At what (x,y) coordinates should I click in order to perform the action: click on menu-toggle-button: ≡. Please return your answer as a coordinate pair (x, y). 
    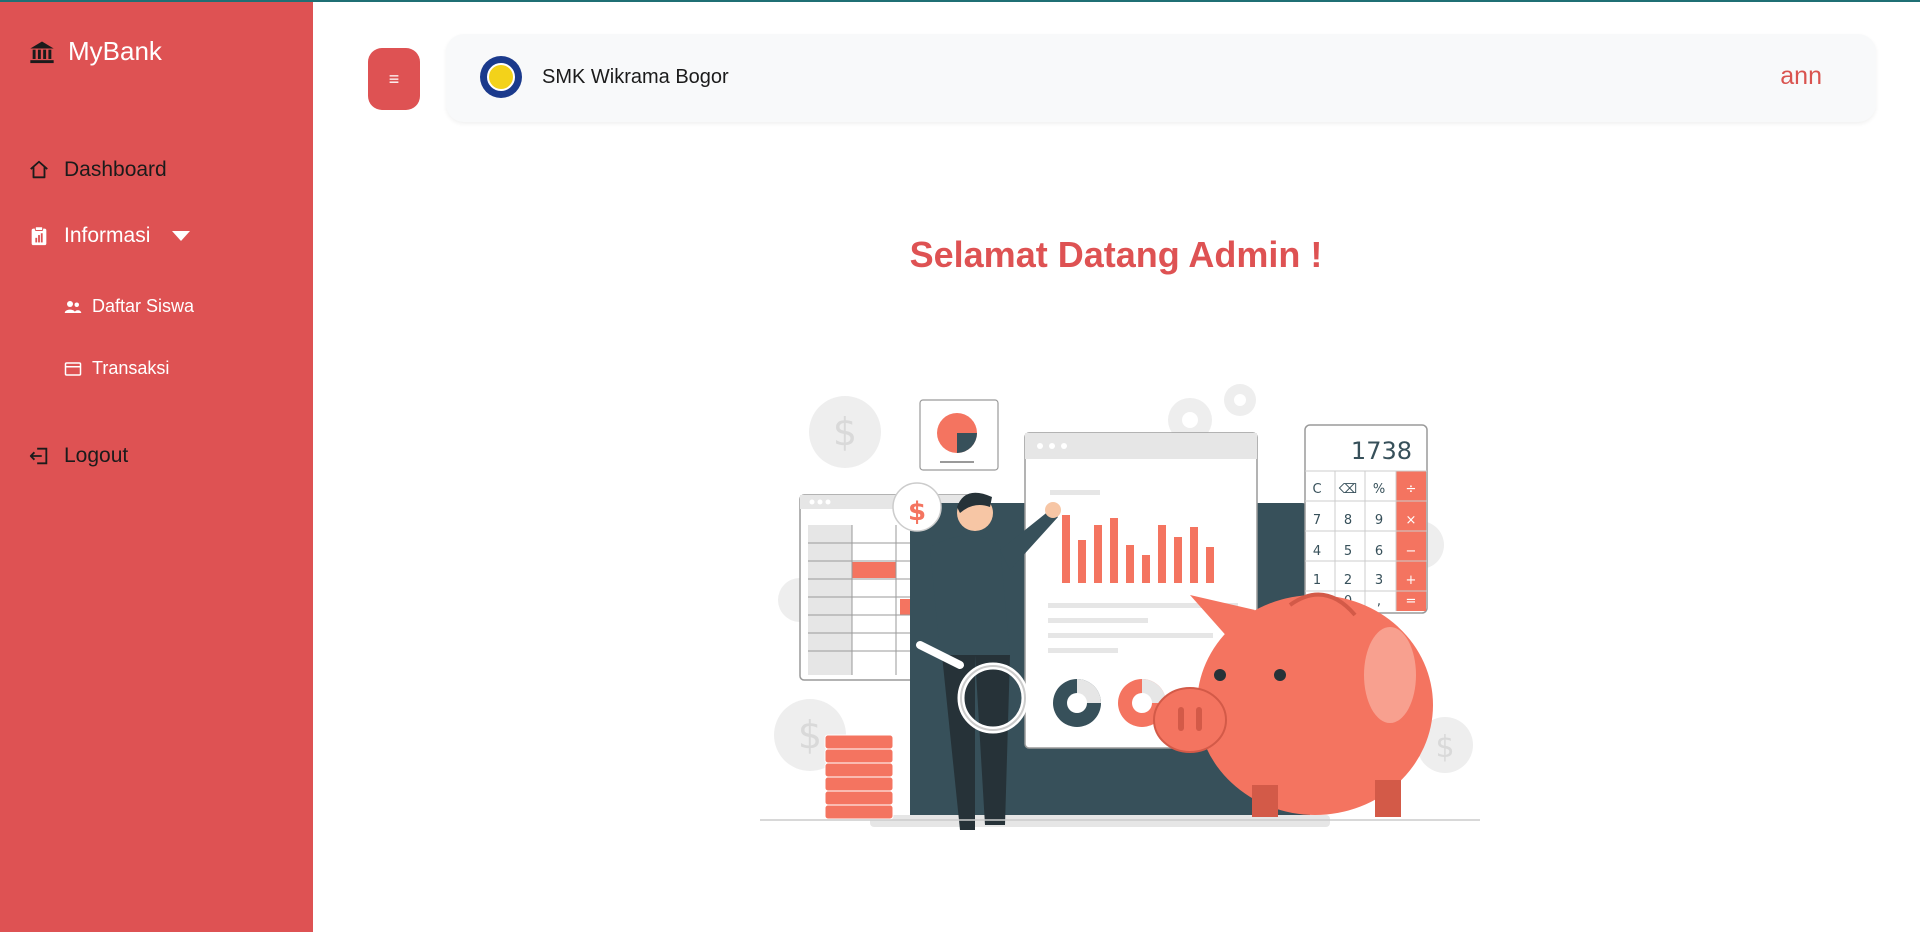
    Looking at the image, I should click on (394, 79).